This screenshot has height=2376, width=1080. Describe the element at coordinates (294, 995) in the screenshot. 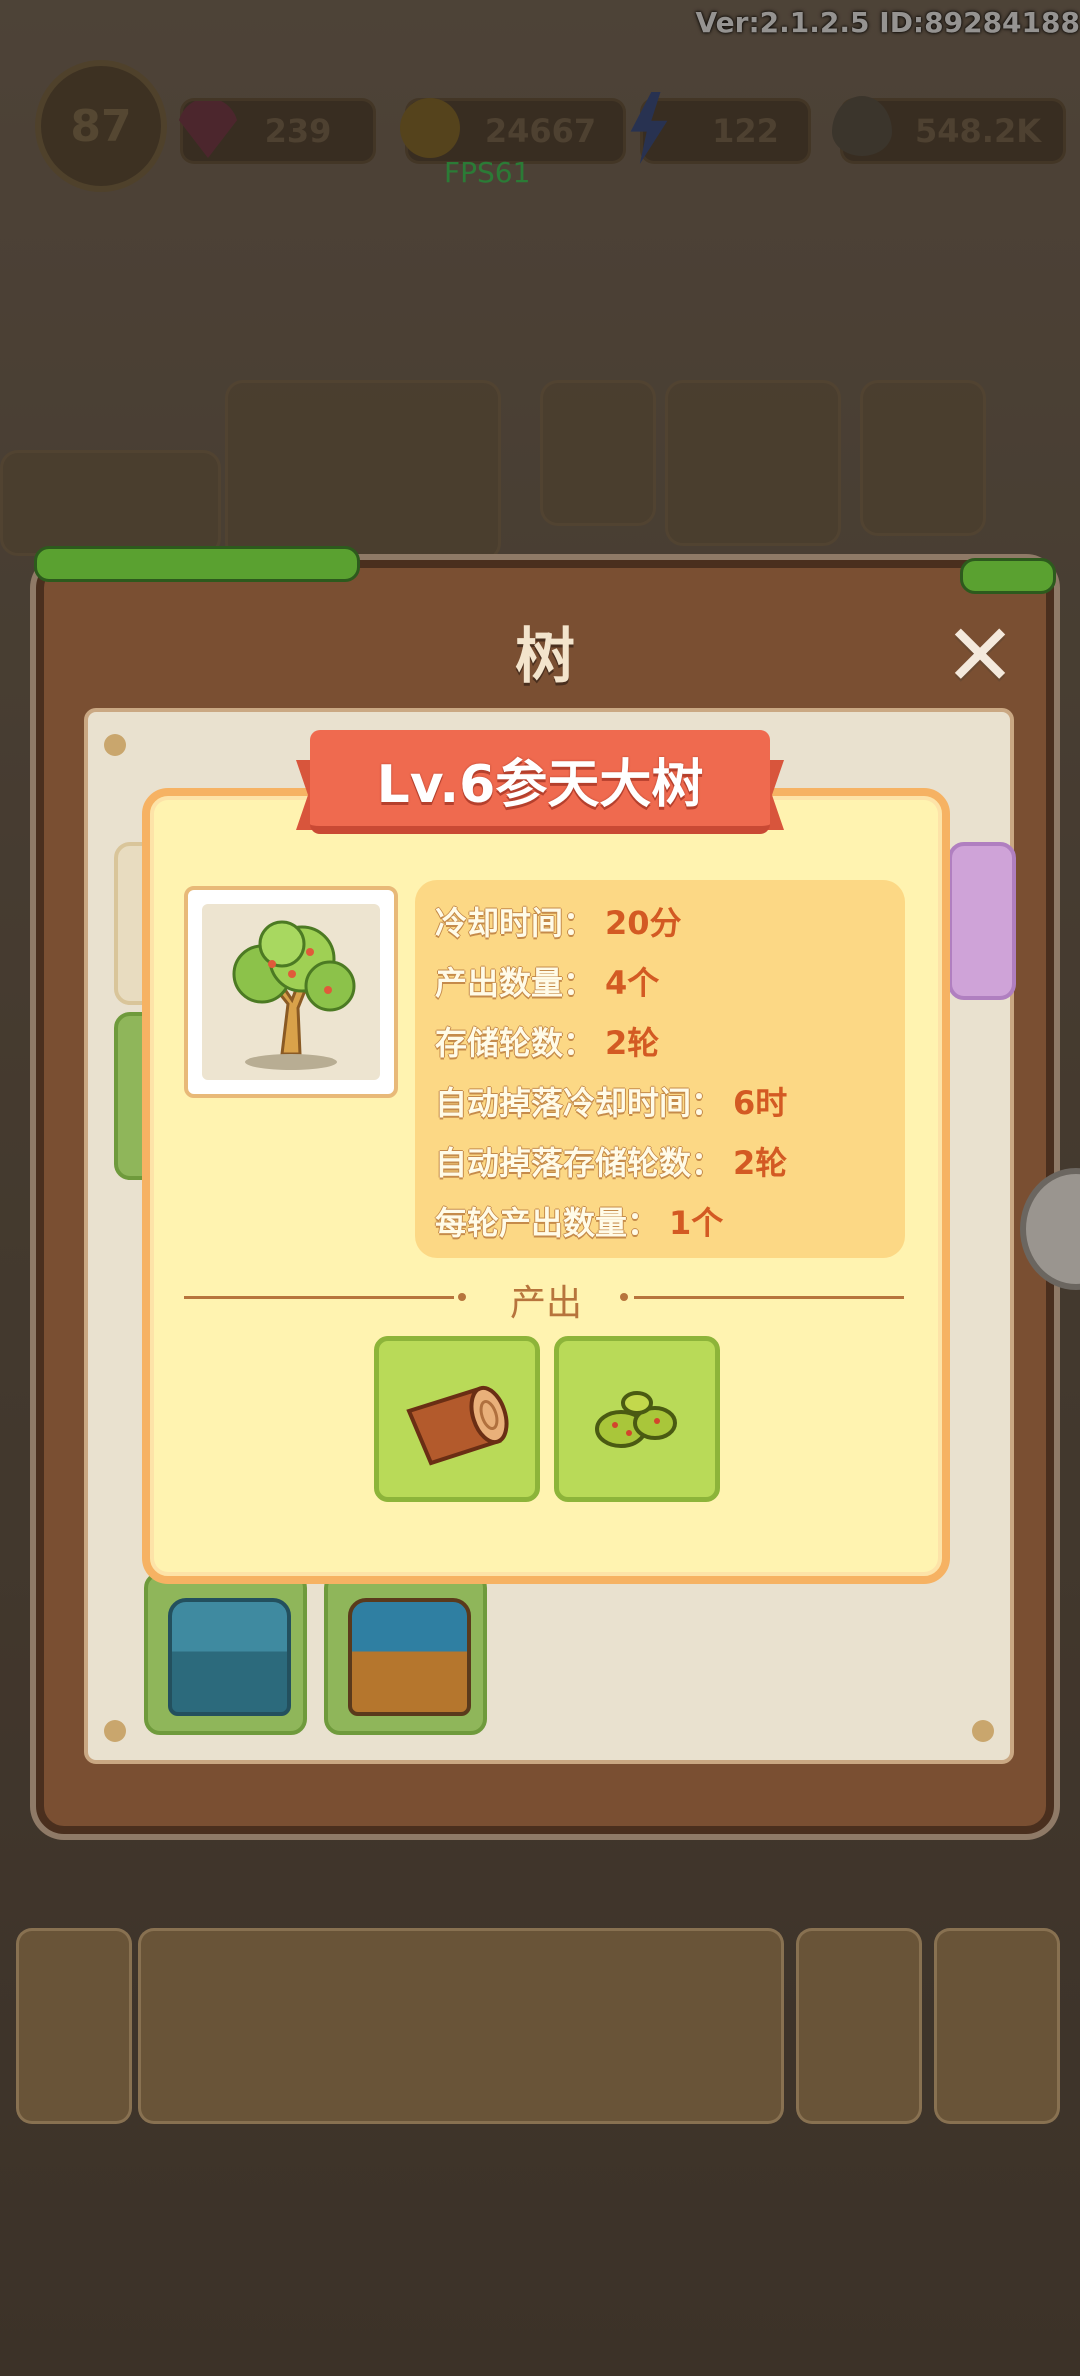

I see `tree-icon` at that location.